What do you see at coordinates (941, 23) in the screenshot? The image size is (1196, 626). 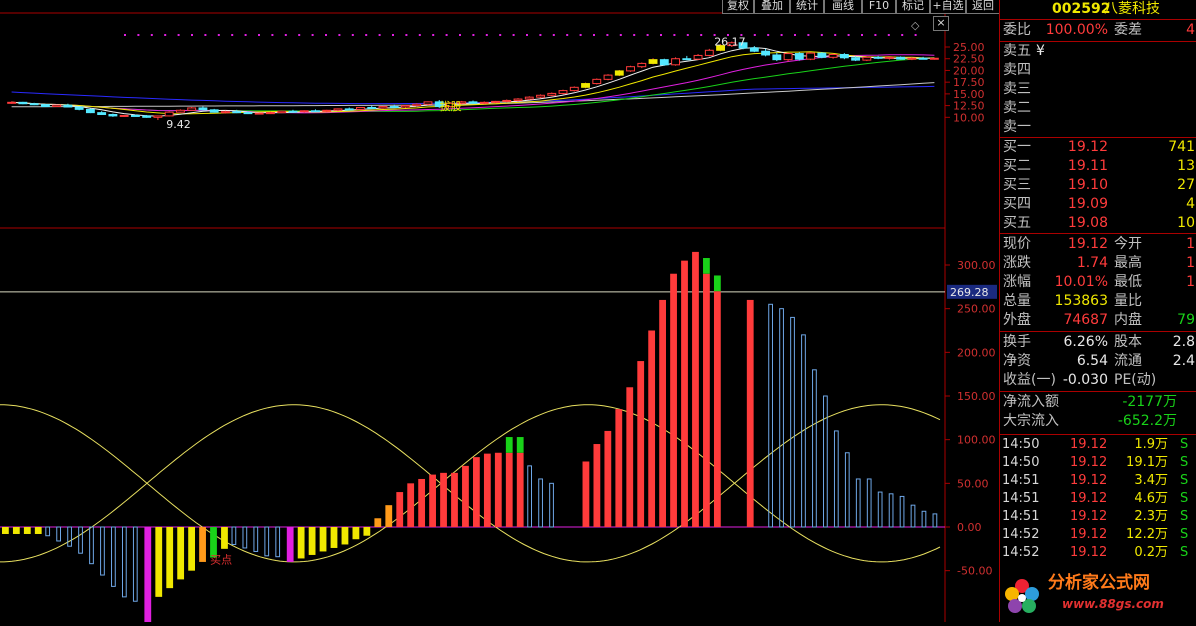 I see `close-button: ×` at bounding box center [941, 23].